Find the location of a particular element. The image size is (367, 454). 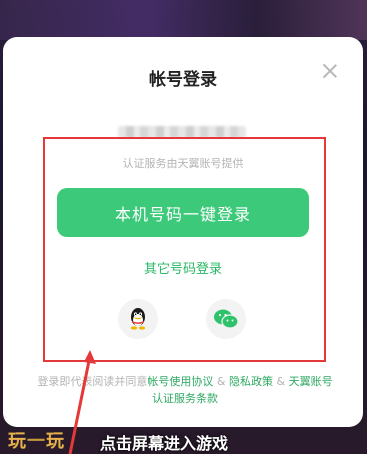

watermark-char: 一 is located at coordinates (36, 441).